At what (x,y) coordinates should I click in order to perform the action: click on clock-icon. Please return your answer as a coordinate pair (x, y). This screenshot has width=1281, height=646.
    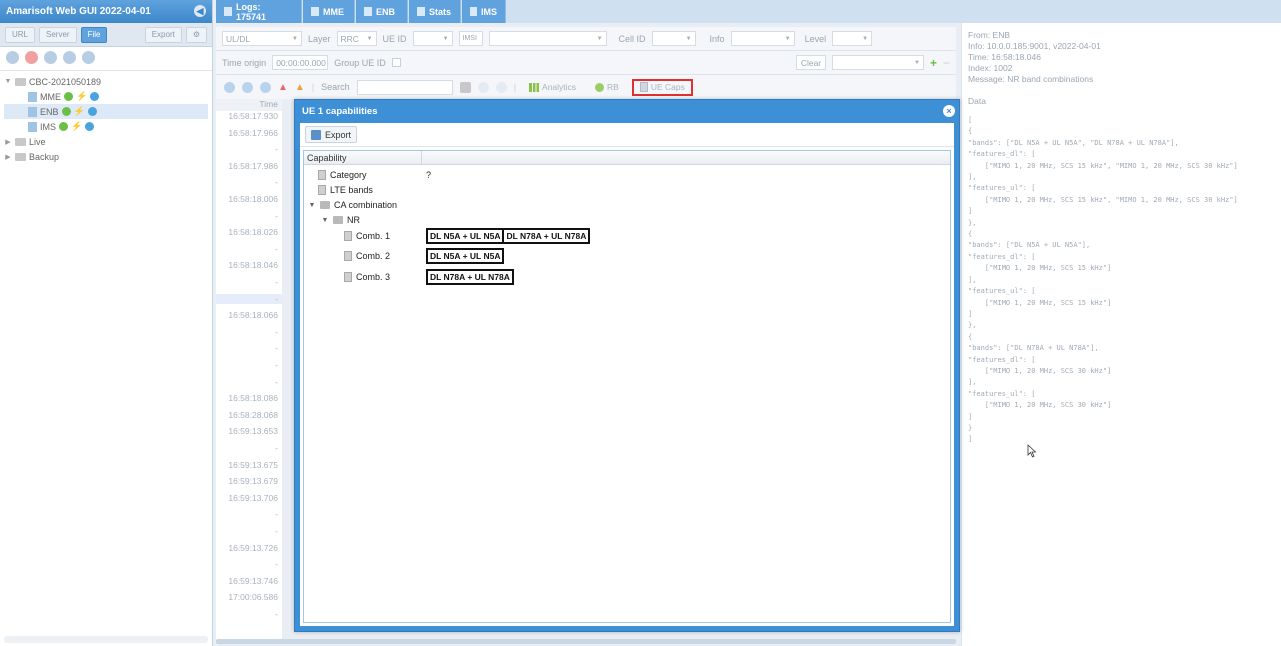
    Looking at the image, I should click on (229, 87).